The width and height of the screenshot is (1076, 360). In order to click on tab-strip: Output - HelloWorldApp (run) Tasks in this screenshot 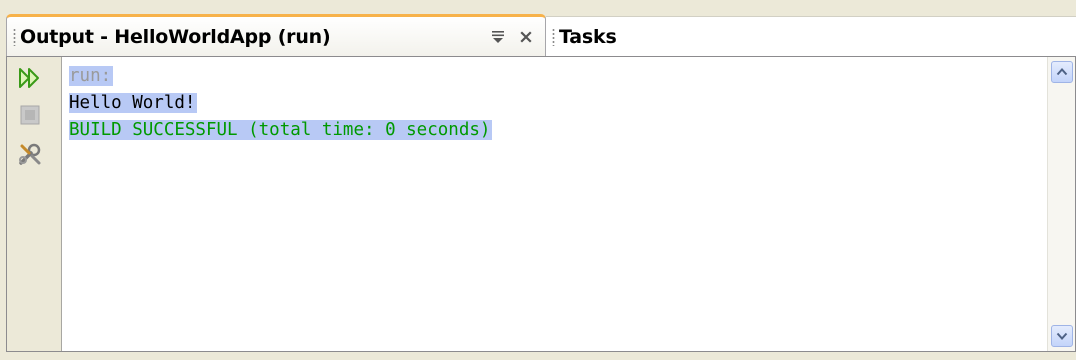, I will do `click(541, 32)`.